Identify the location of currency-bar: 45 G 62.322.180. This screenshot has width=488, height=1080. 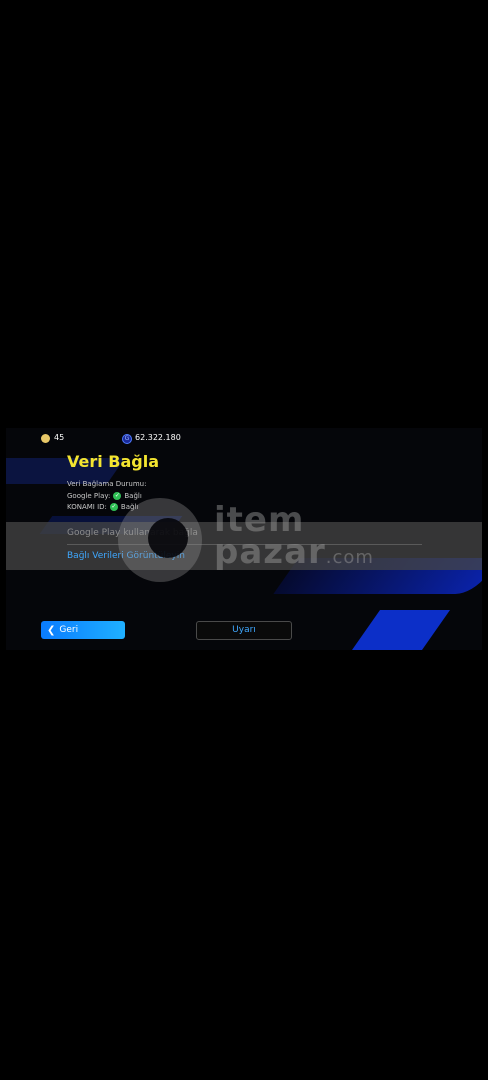
(244, 439).